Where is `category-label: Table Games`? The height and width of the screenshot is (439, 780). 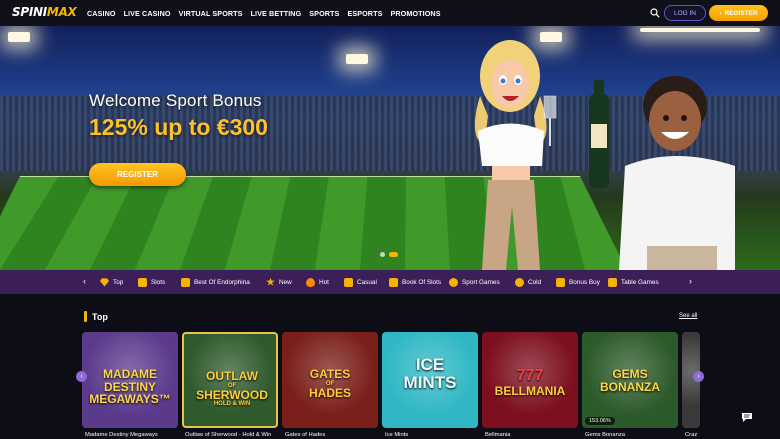 category-label: Table Games is located at coordinates (640, 282).